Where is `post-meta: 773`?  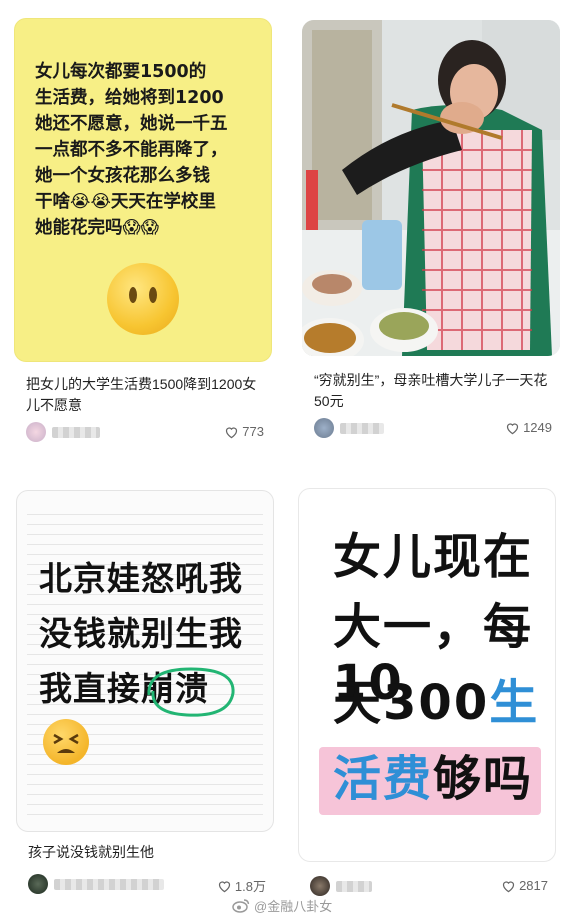
post-meta: 773 is located at coordinates (145, 433).